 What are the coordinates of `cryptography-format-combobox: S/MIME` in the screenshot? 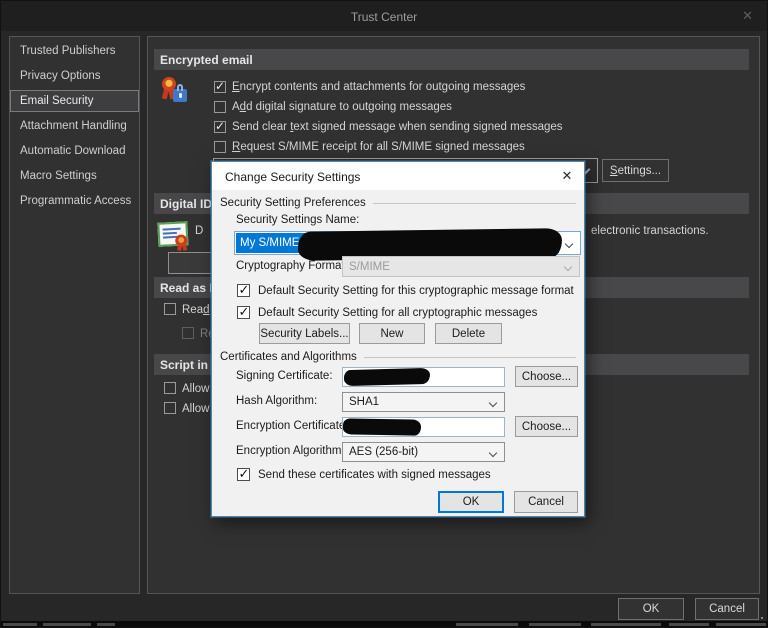 It's located at (461, 266).